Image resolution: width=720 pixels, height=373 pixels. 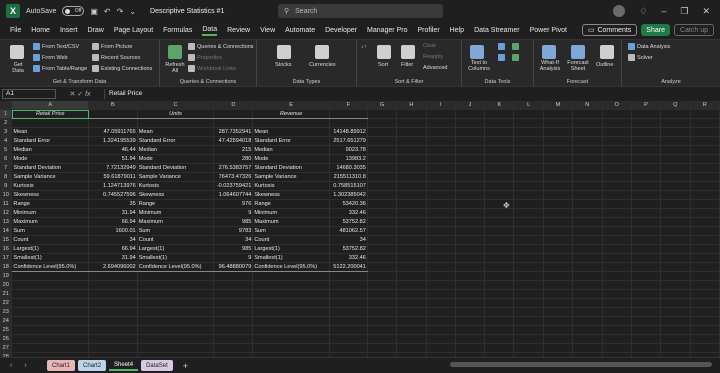 What do you see at coordinates (233, 168) in the screenshot?
I see `cell-d7: 276.5383757` at bounding box center [233, 168].